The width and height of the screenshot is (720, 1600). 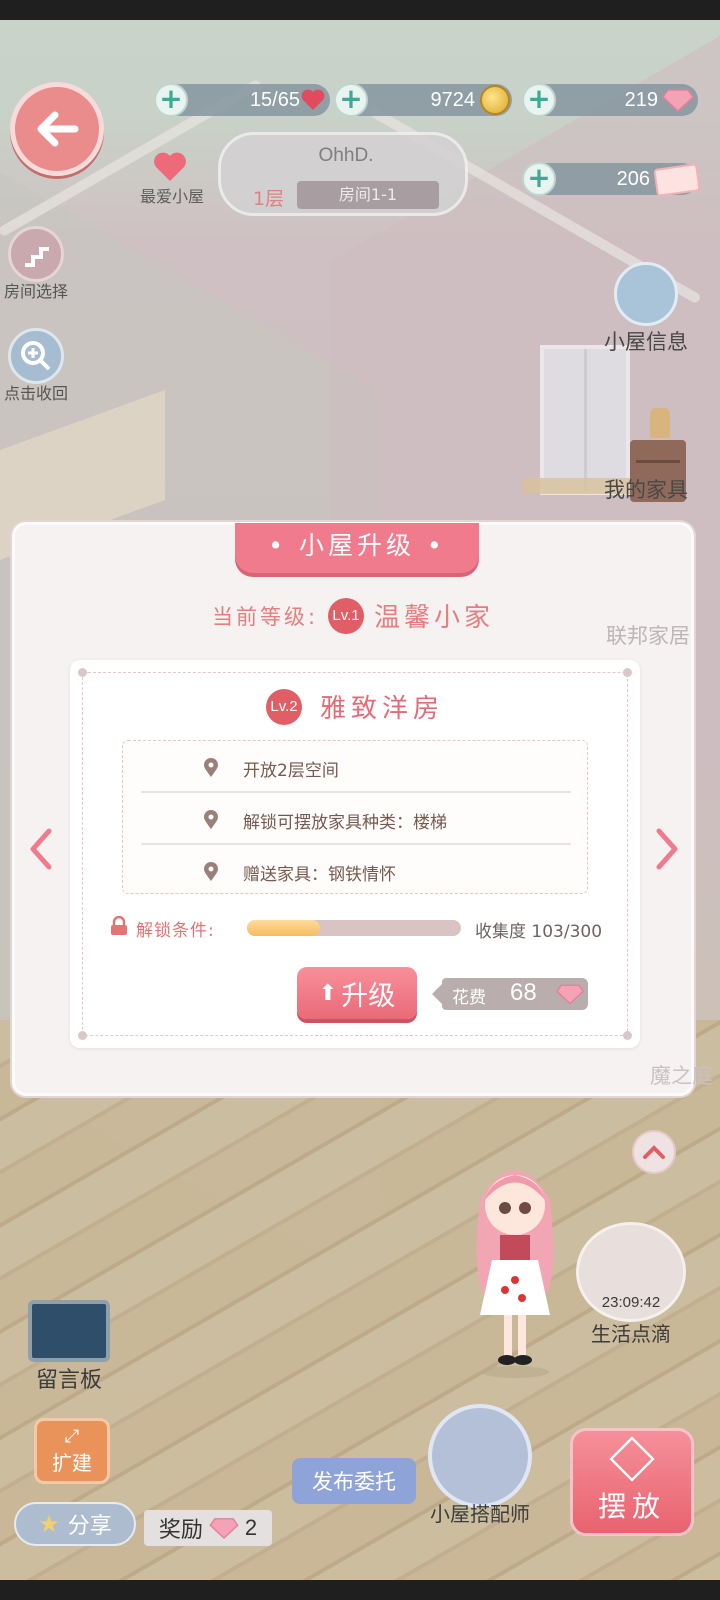 What do you see at coordinates (480, 1514) in the screenshot?
I see `designer-label: 小屋搭配师` at bounding box center [480, 1514].